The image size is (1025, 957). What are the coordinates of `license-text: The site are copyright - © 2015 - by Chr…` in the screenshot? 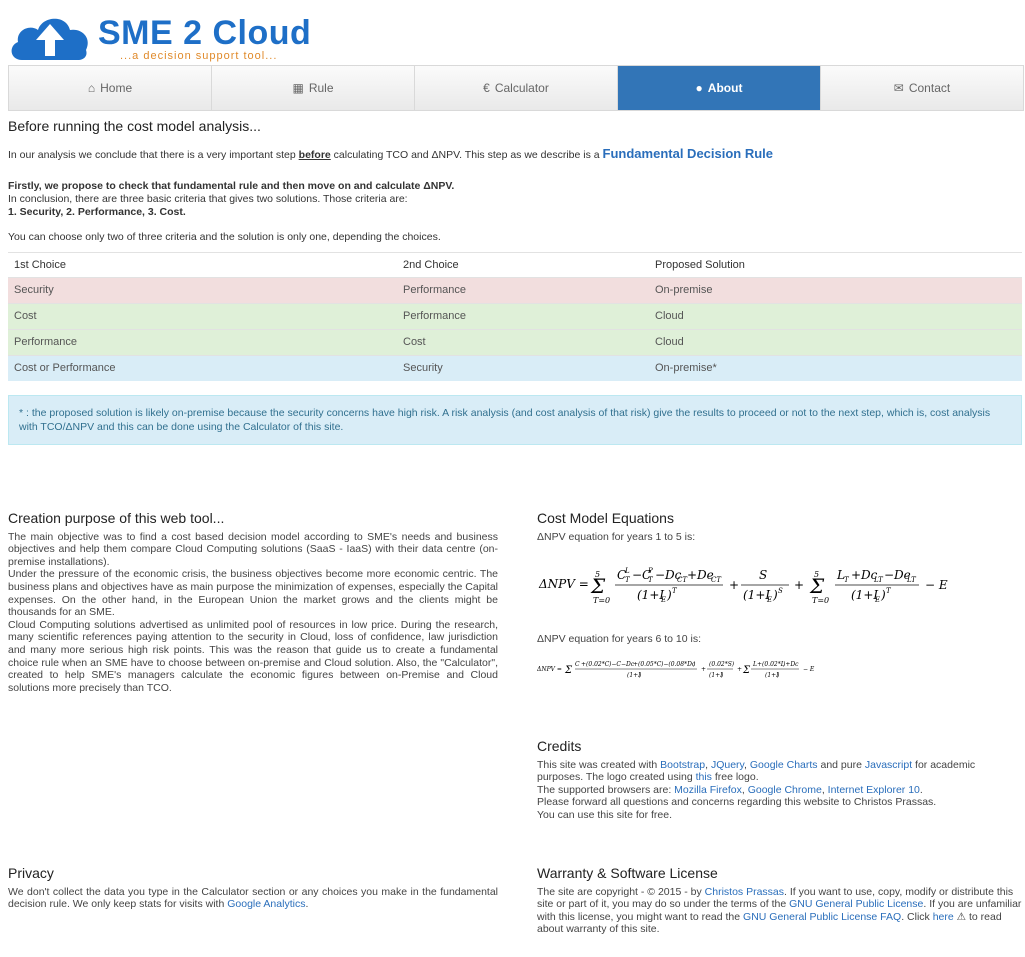 It's located at (779, 911).